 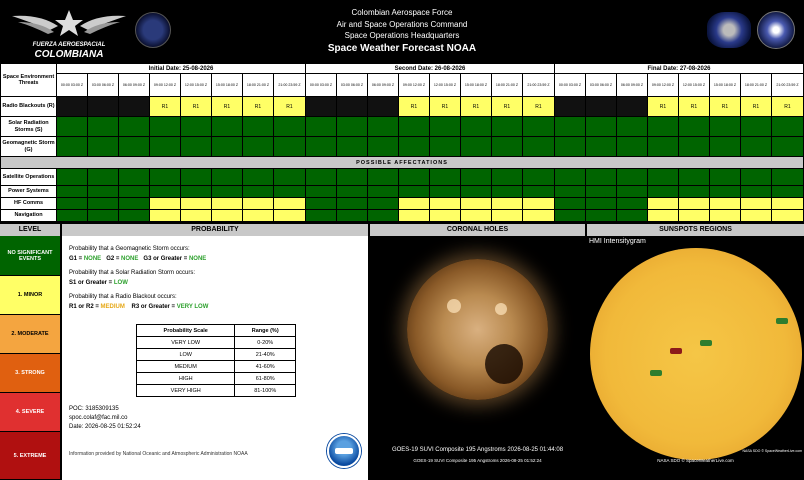 What do you see at coordinates (617, 241) in the screenshot?
I see `hmi-title: HMI Intensitygram` at bounding box center [617, 241].